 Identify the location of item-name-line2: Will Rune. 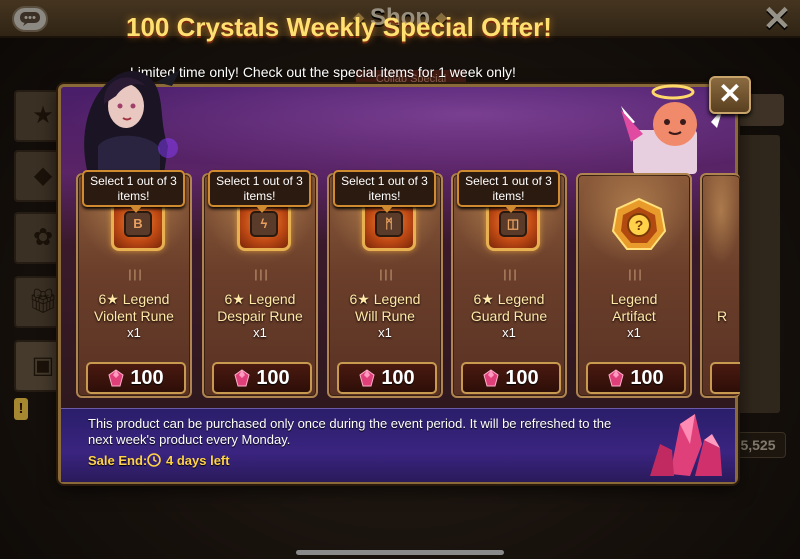
(385, 316).